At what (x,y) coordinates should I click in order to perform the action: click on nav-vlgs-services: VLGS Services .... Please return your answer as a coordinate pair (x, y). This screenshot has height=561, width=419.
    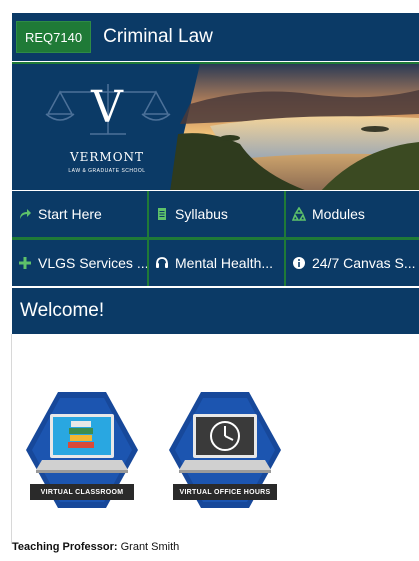
    Looking at the image, I should click on (80, 263).